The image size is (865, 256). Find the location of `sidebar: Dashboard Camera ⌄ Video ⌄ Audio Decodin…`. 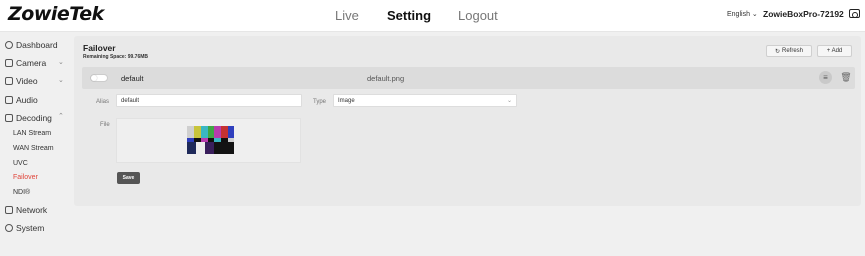

sidebar: Dashboard Camera ⌄ Video ⌄ Audio Decodin… is located at coordinates (36, 144).